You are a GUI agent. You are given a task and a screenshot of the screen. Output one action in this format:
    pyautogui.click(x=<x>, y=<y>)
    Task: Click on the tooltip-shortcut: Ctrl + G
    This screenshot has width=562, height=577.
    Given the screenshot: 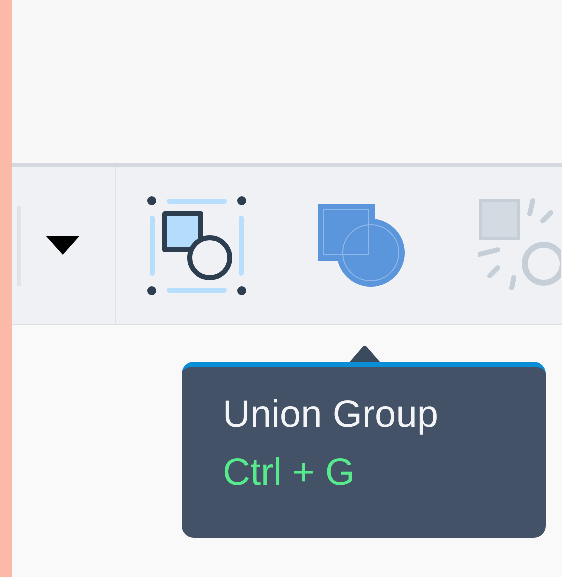 What is the action you would take?
    pyautogui.click(x=289, y=473)
    